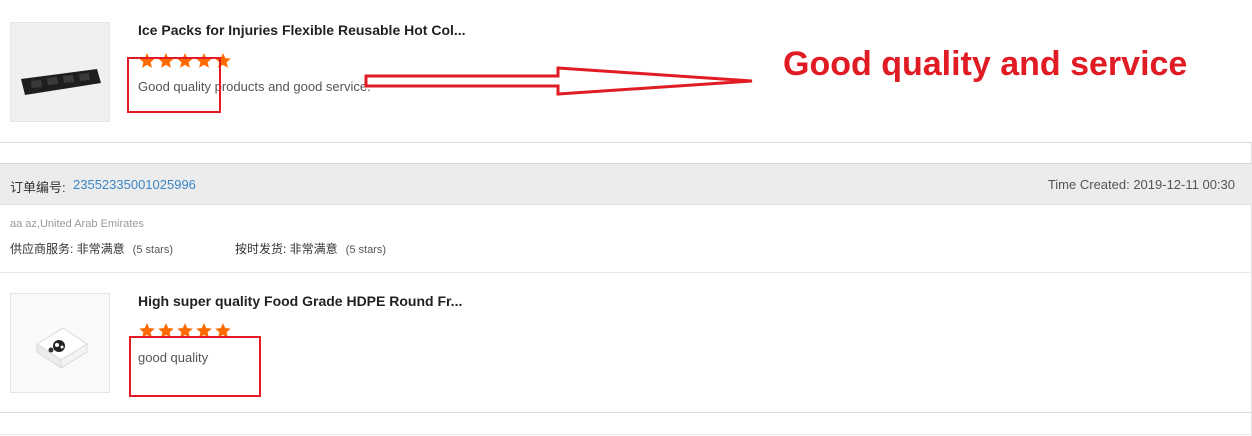 This screenshot has height=436, width=1252. I want to click on on-time-delivery-label: 按时发货: 非常满意, so click(286, 249).